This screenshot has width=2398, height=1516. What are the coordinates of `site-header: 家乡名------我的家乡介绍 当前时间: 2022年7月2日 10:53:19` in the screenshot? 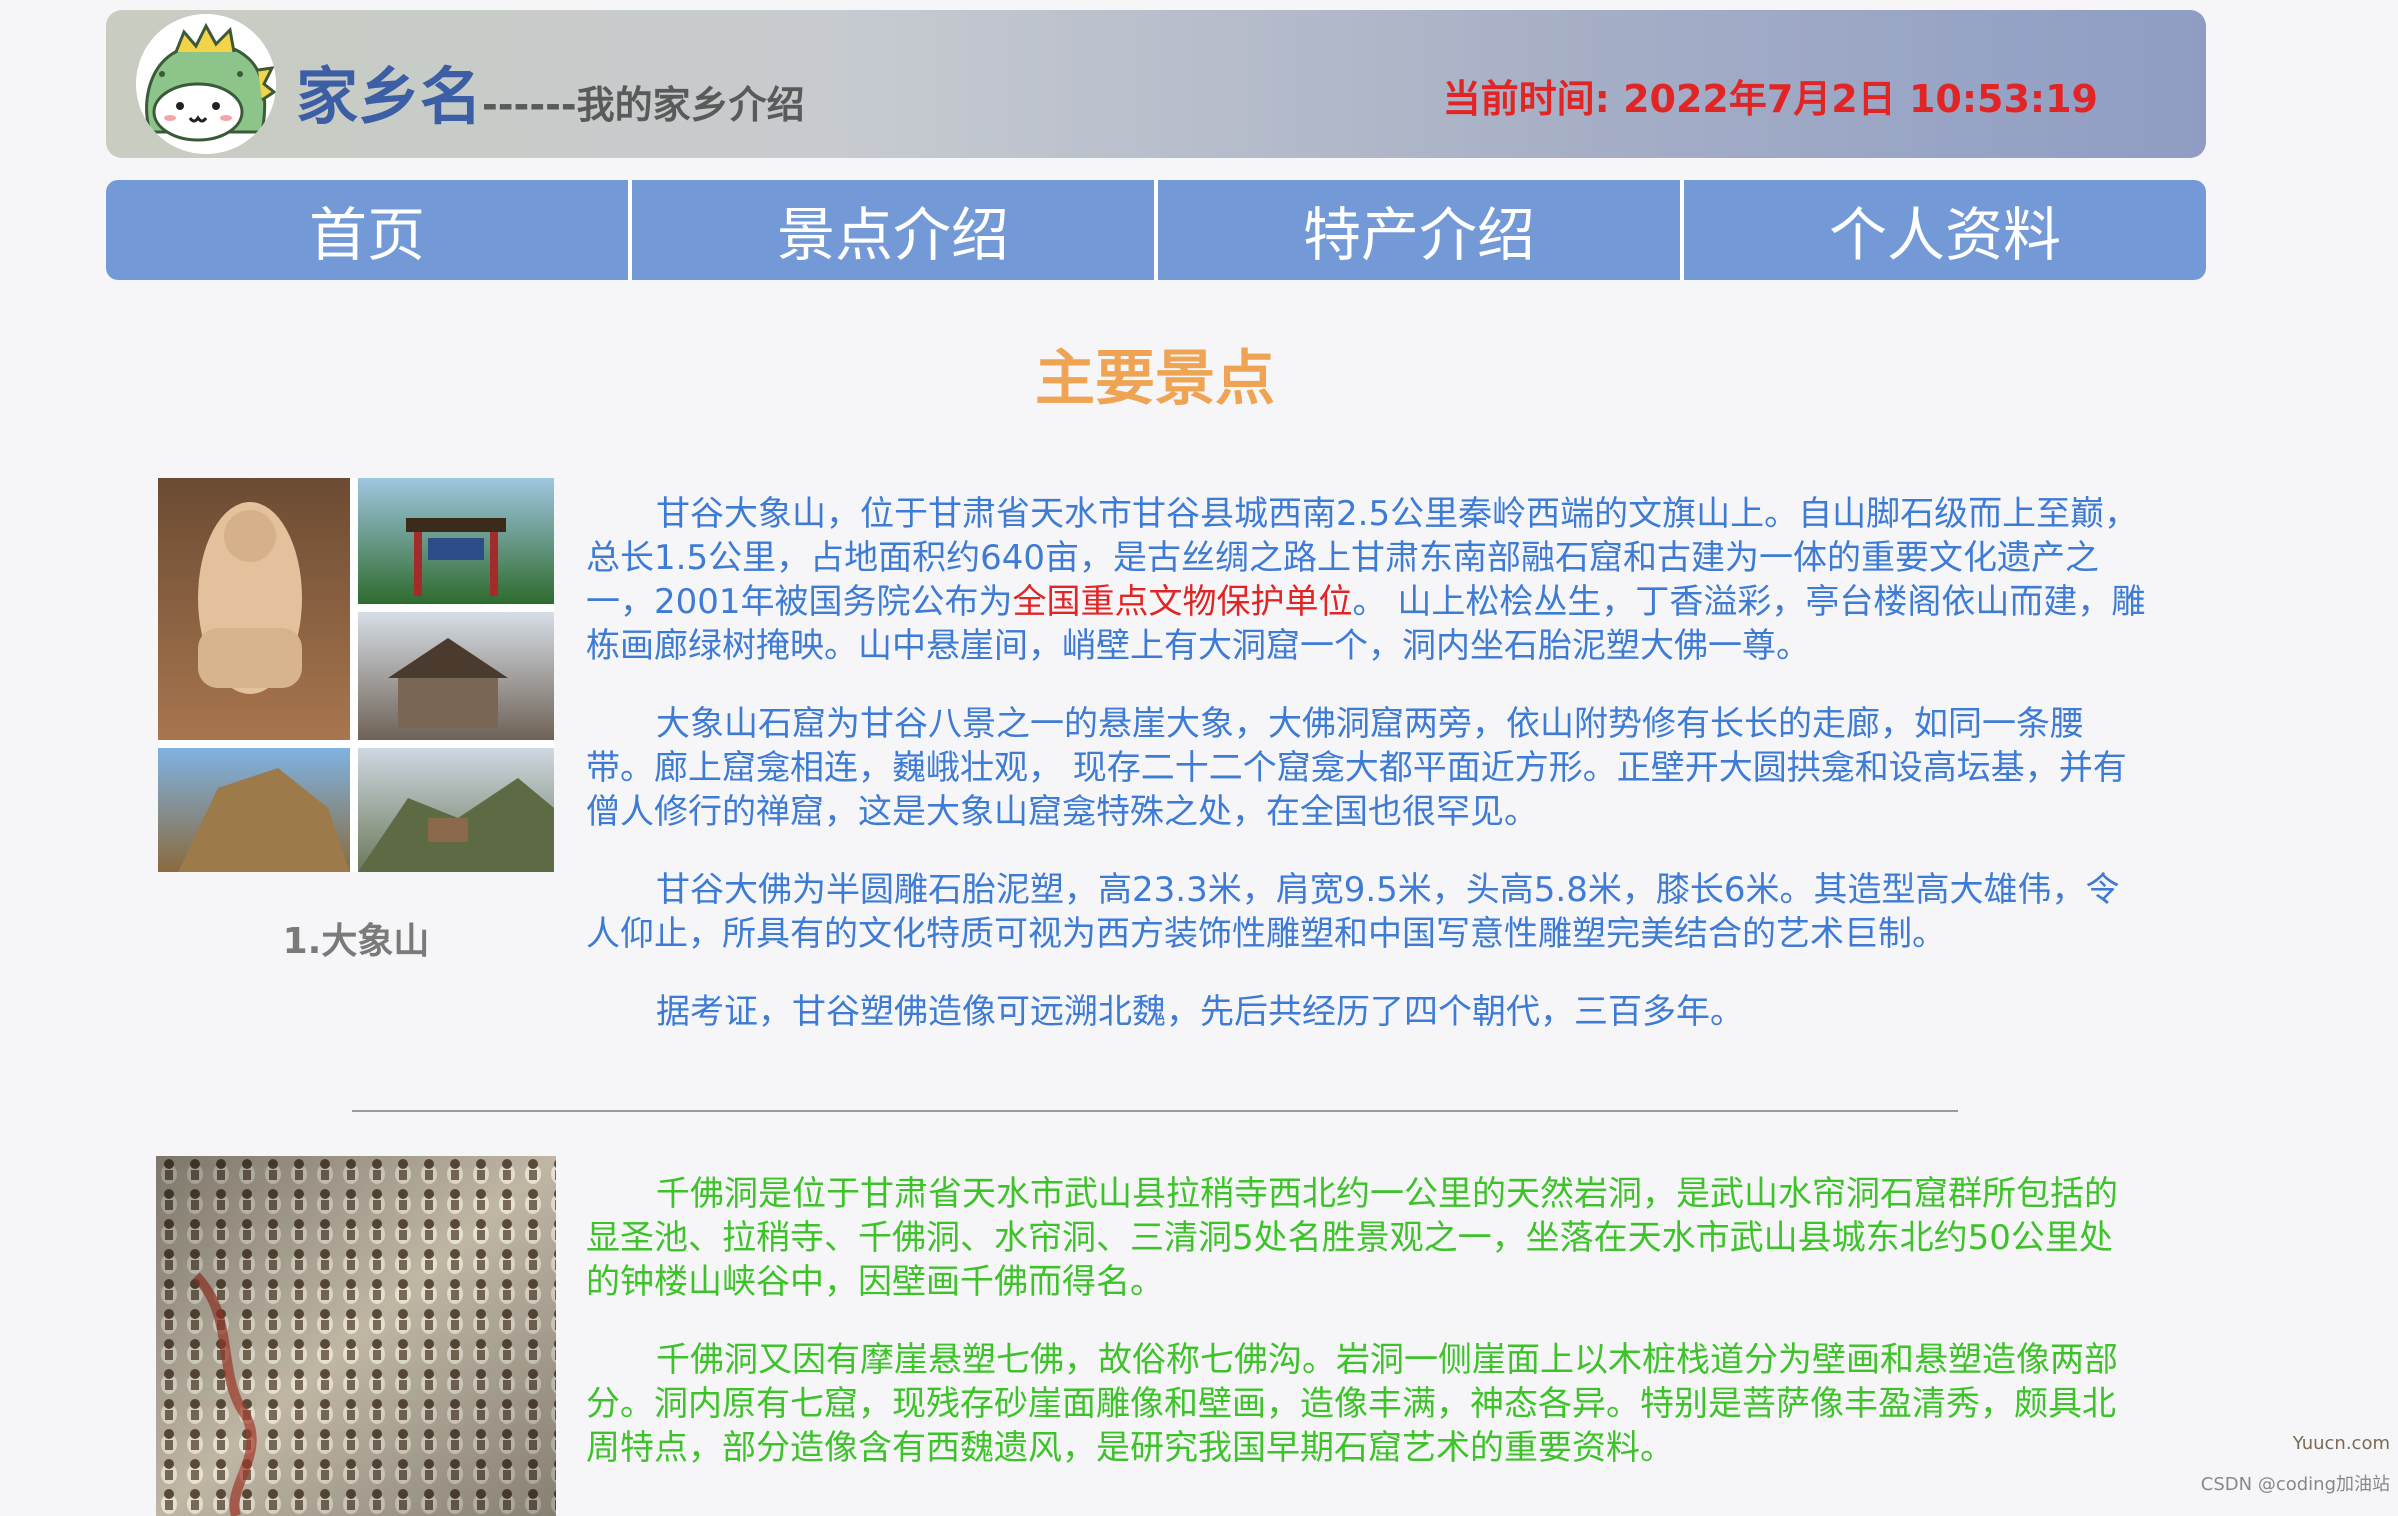 It's located at (1156, 84).